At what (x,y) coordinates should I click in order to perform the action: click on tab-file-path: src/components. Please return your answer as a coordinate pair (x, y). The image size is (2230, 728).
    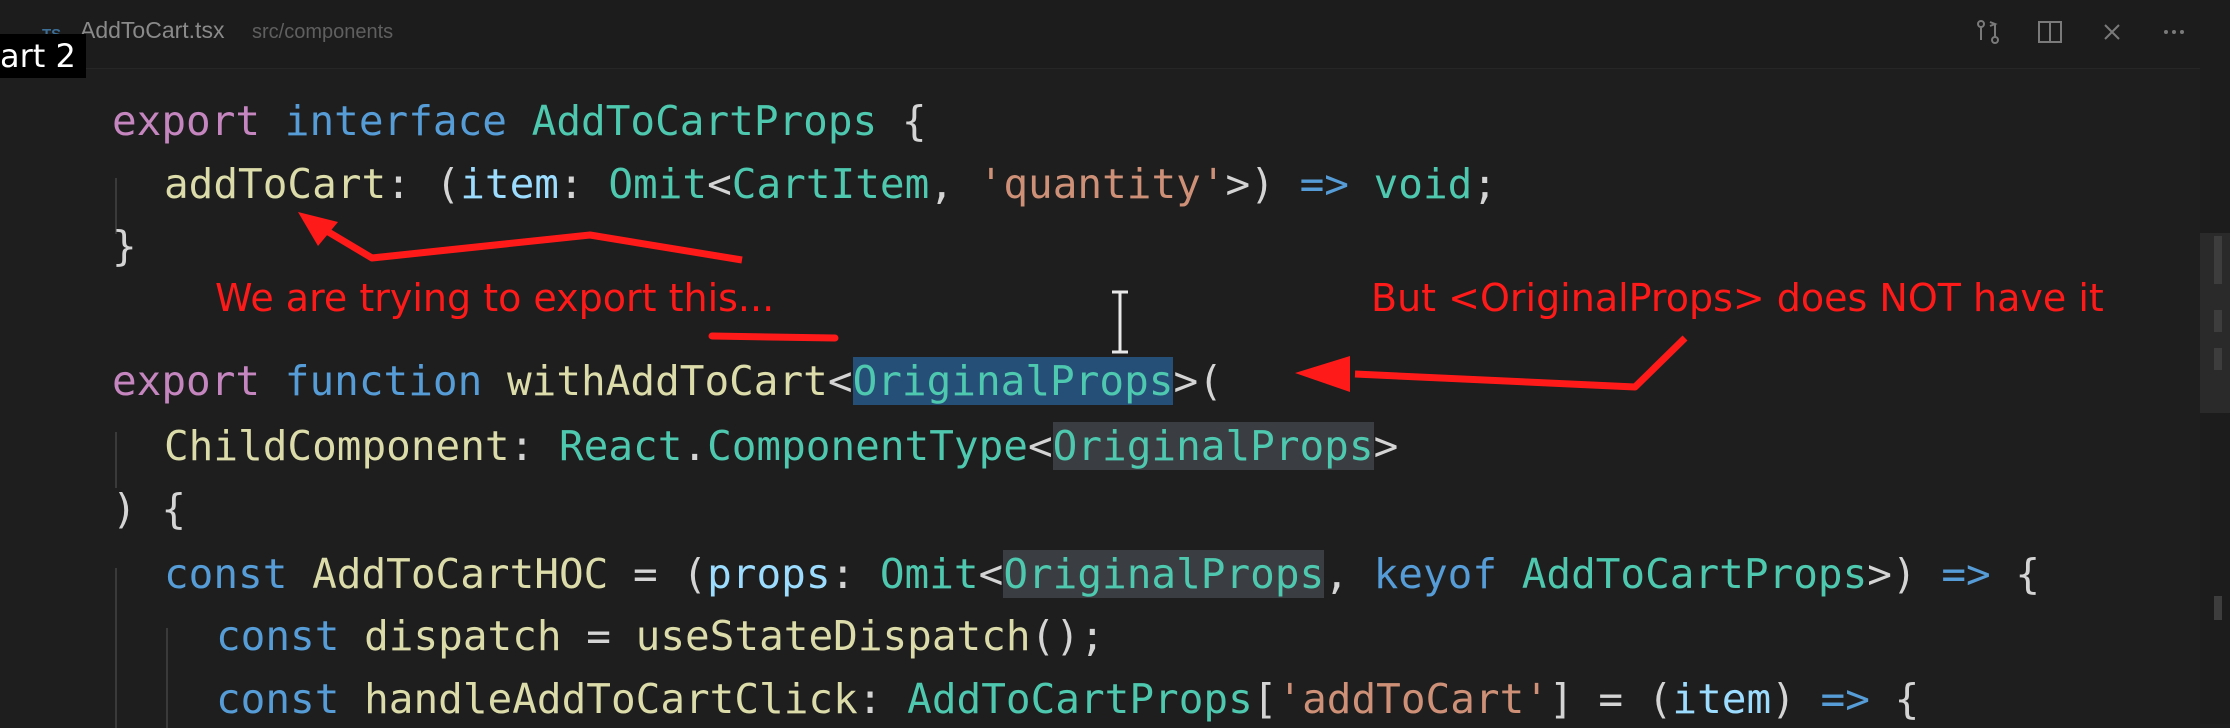
    Looking at the image, I should click on (323, 32).